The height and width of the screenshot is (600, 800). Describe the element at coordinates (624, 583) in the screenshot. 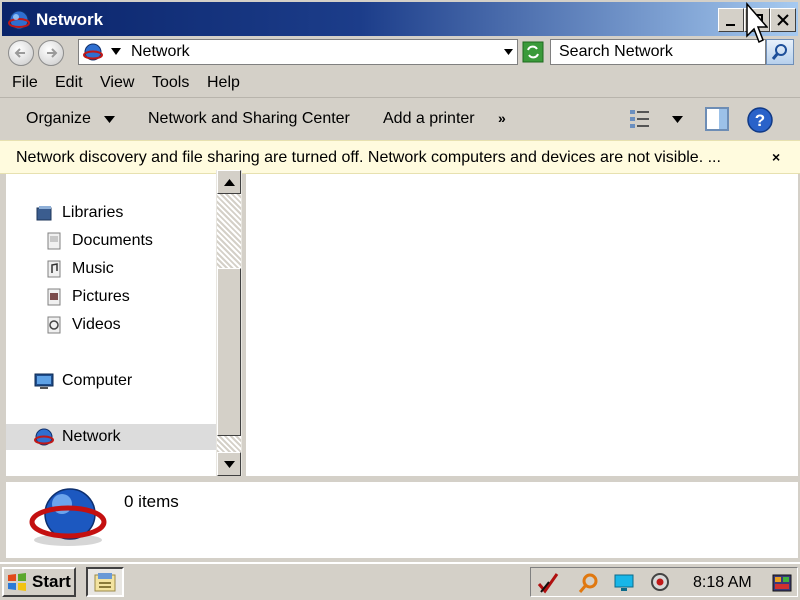

I see `monitor-icon` at that location.